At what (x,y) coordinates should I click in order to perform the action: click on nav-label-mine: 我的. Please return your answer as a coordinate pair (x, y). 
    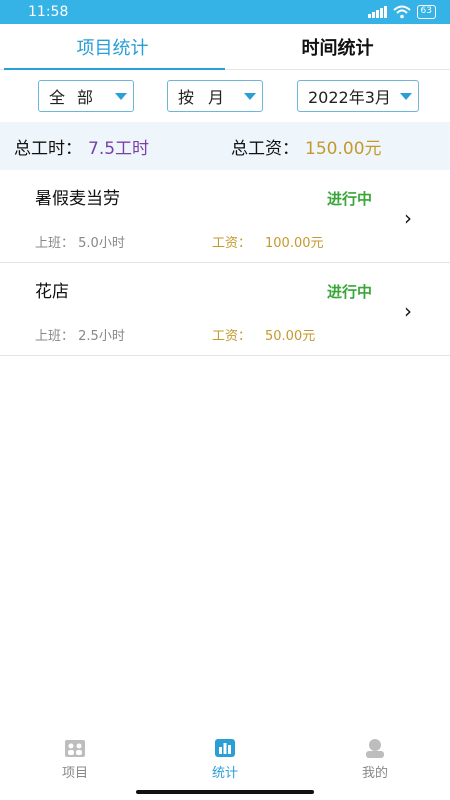
    Looking at the image, I should click on (374, 773).